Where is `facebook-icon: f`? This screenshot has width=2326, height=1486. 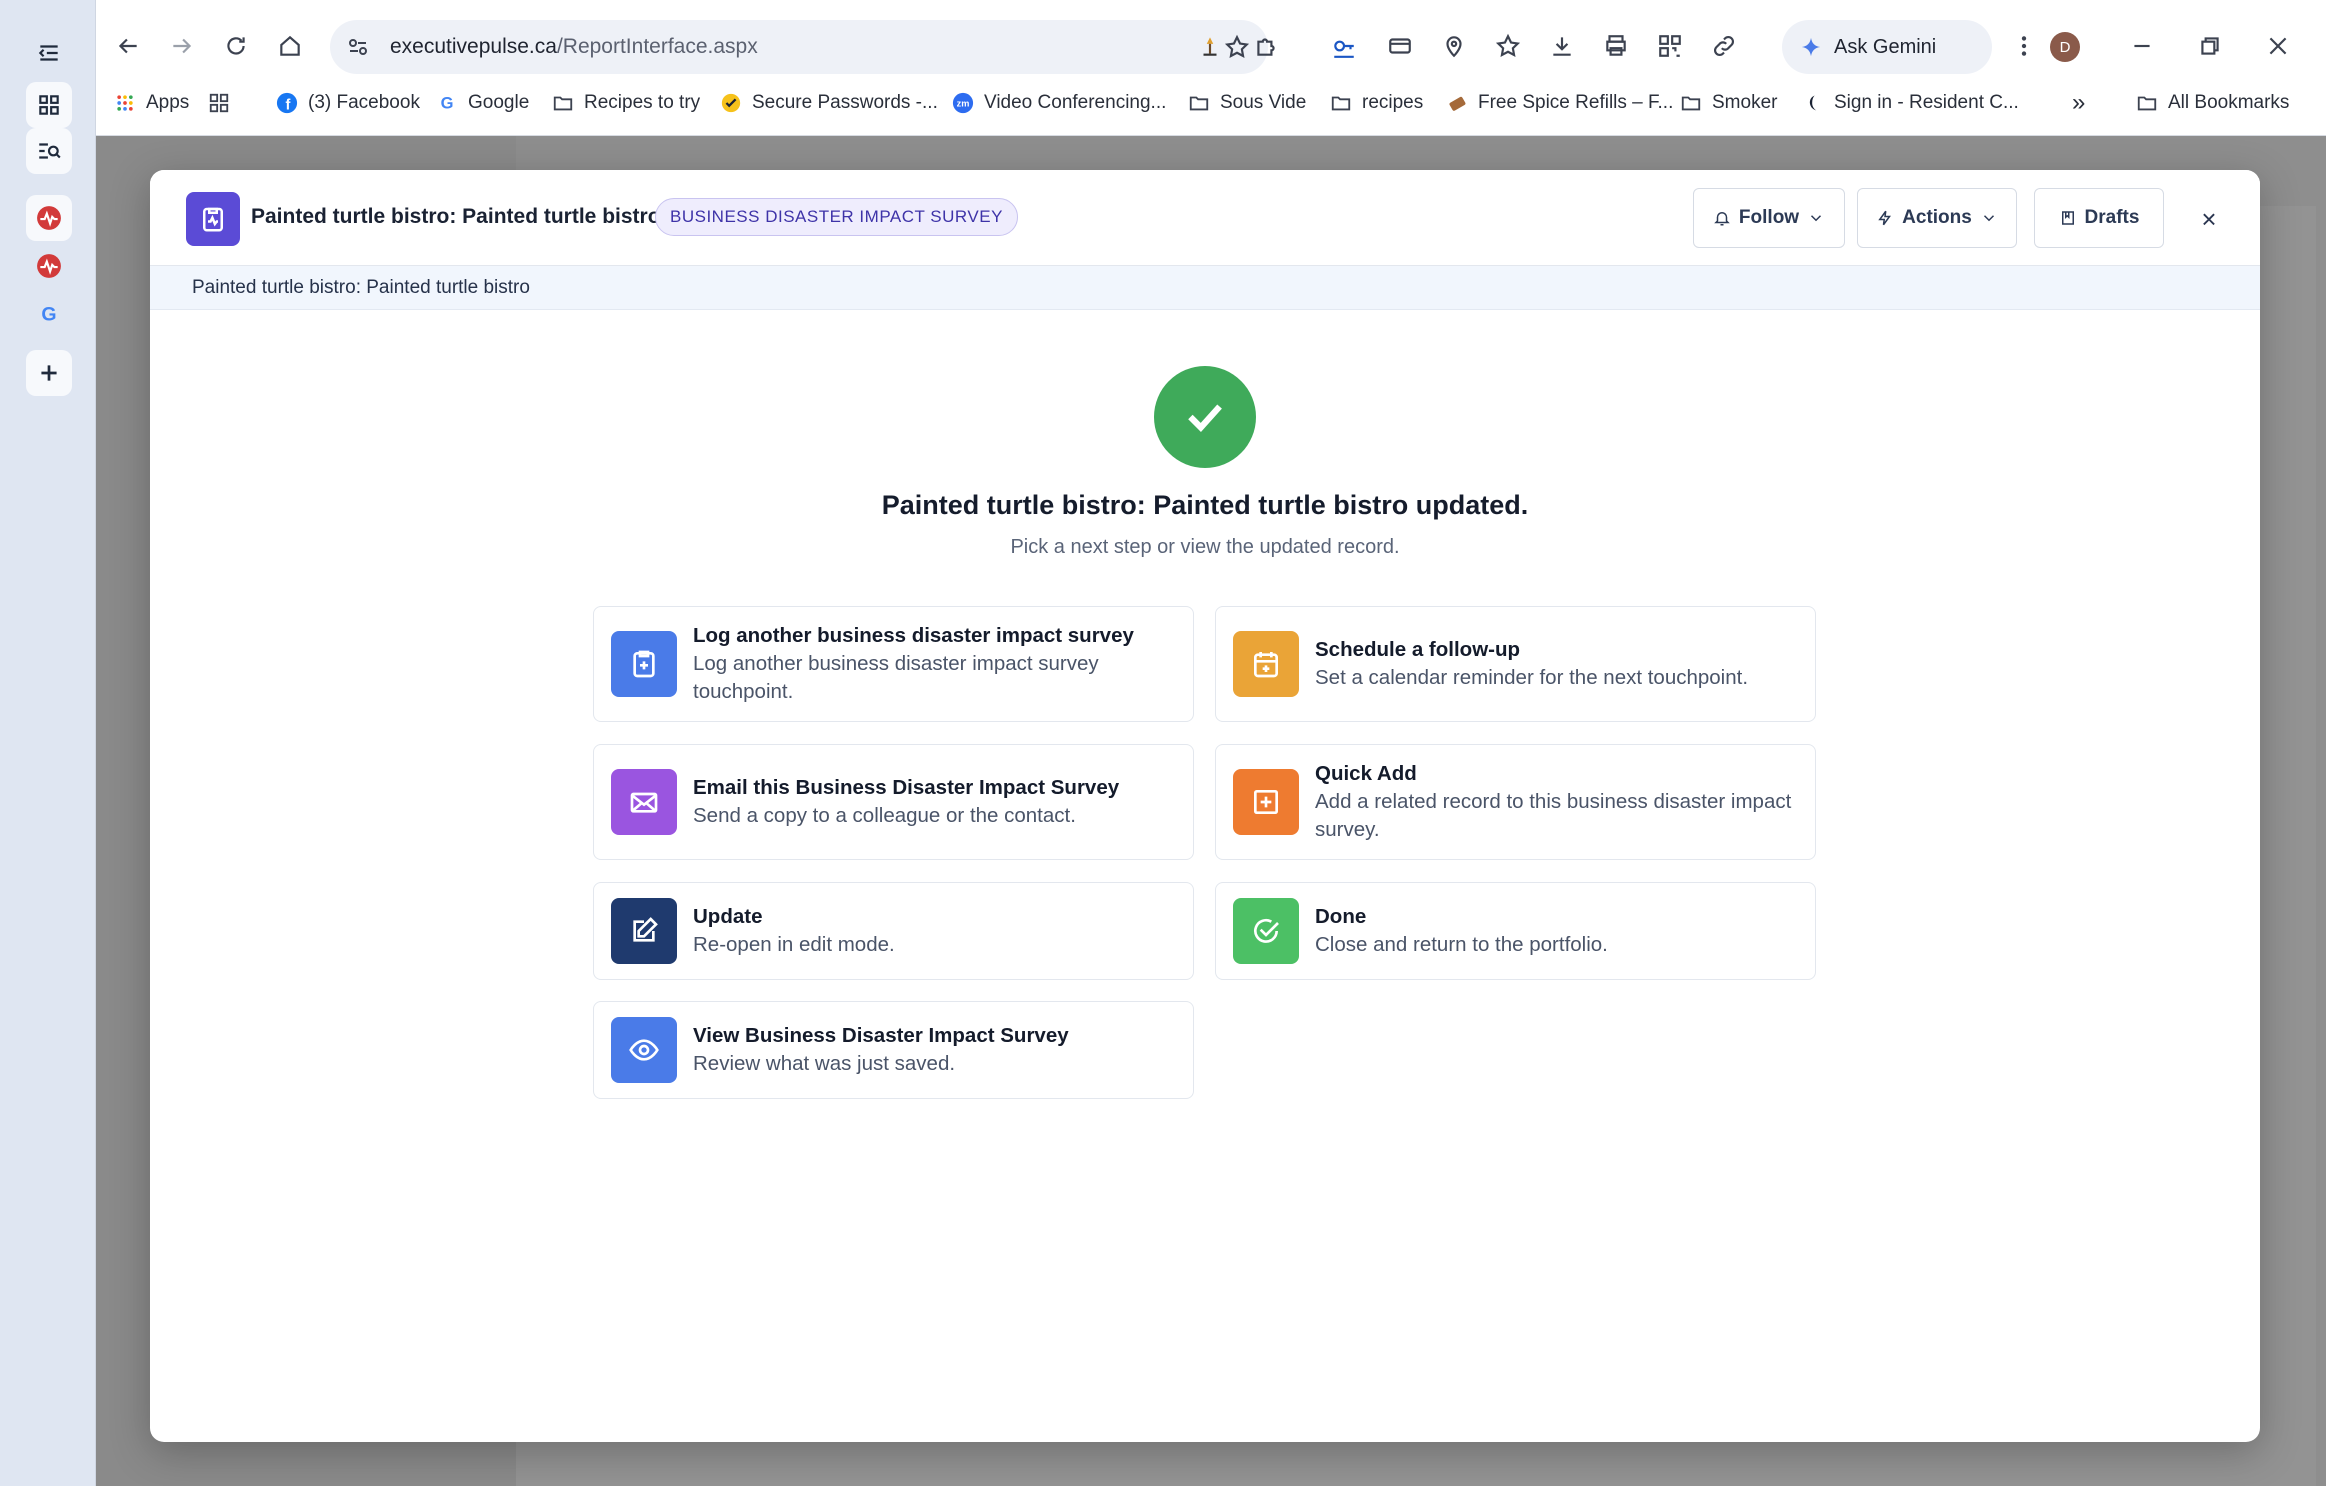
facebook-icon: f is located at coordinates (287, 103).